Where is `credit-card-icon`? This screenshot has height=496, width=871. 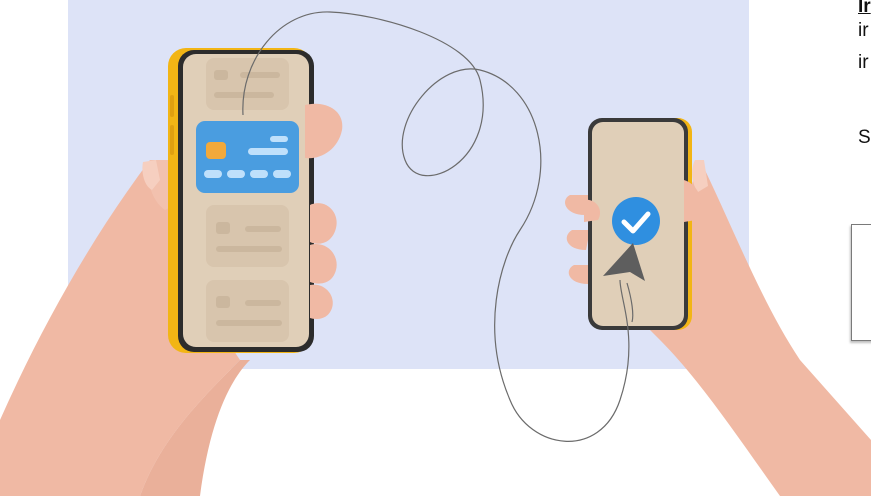
credit-card-icon is located at coordinates (247, 157).